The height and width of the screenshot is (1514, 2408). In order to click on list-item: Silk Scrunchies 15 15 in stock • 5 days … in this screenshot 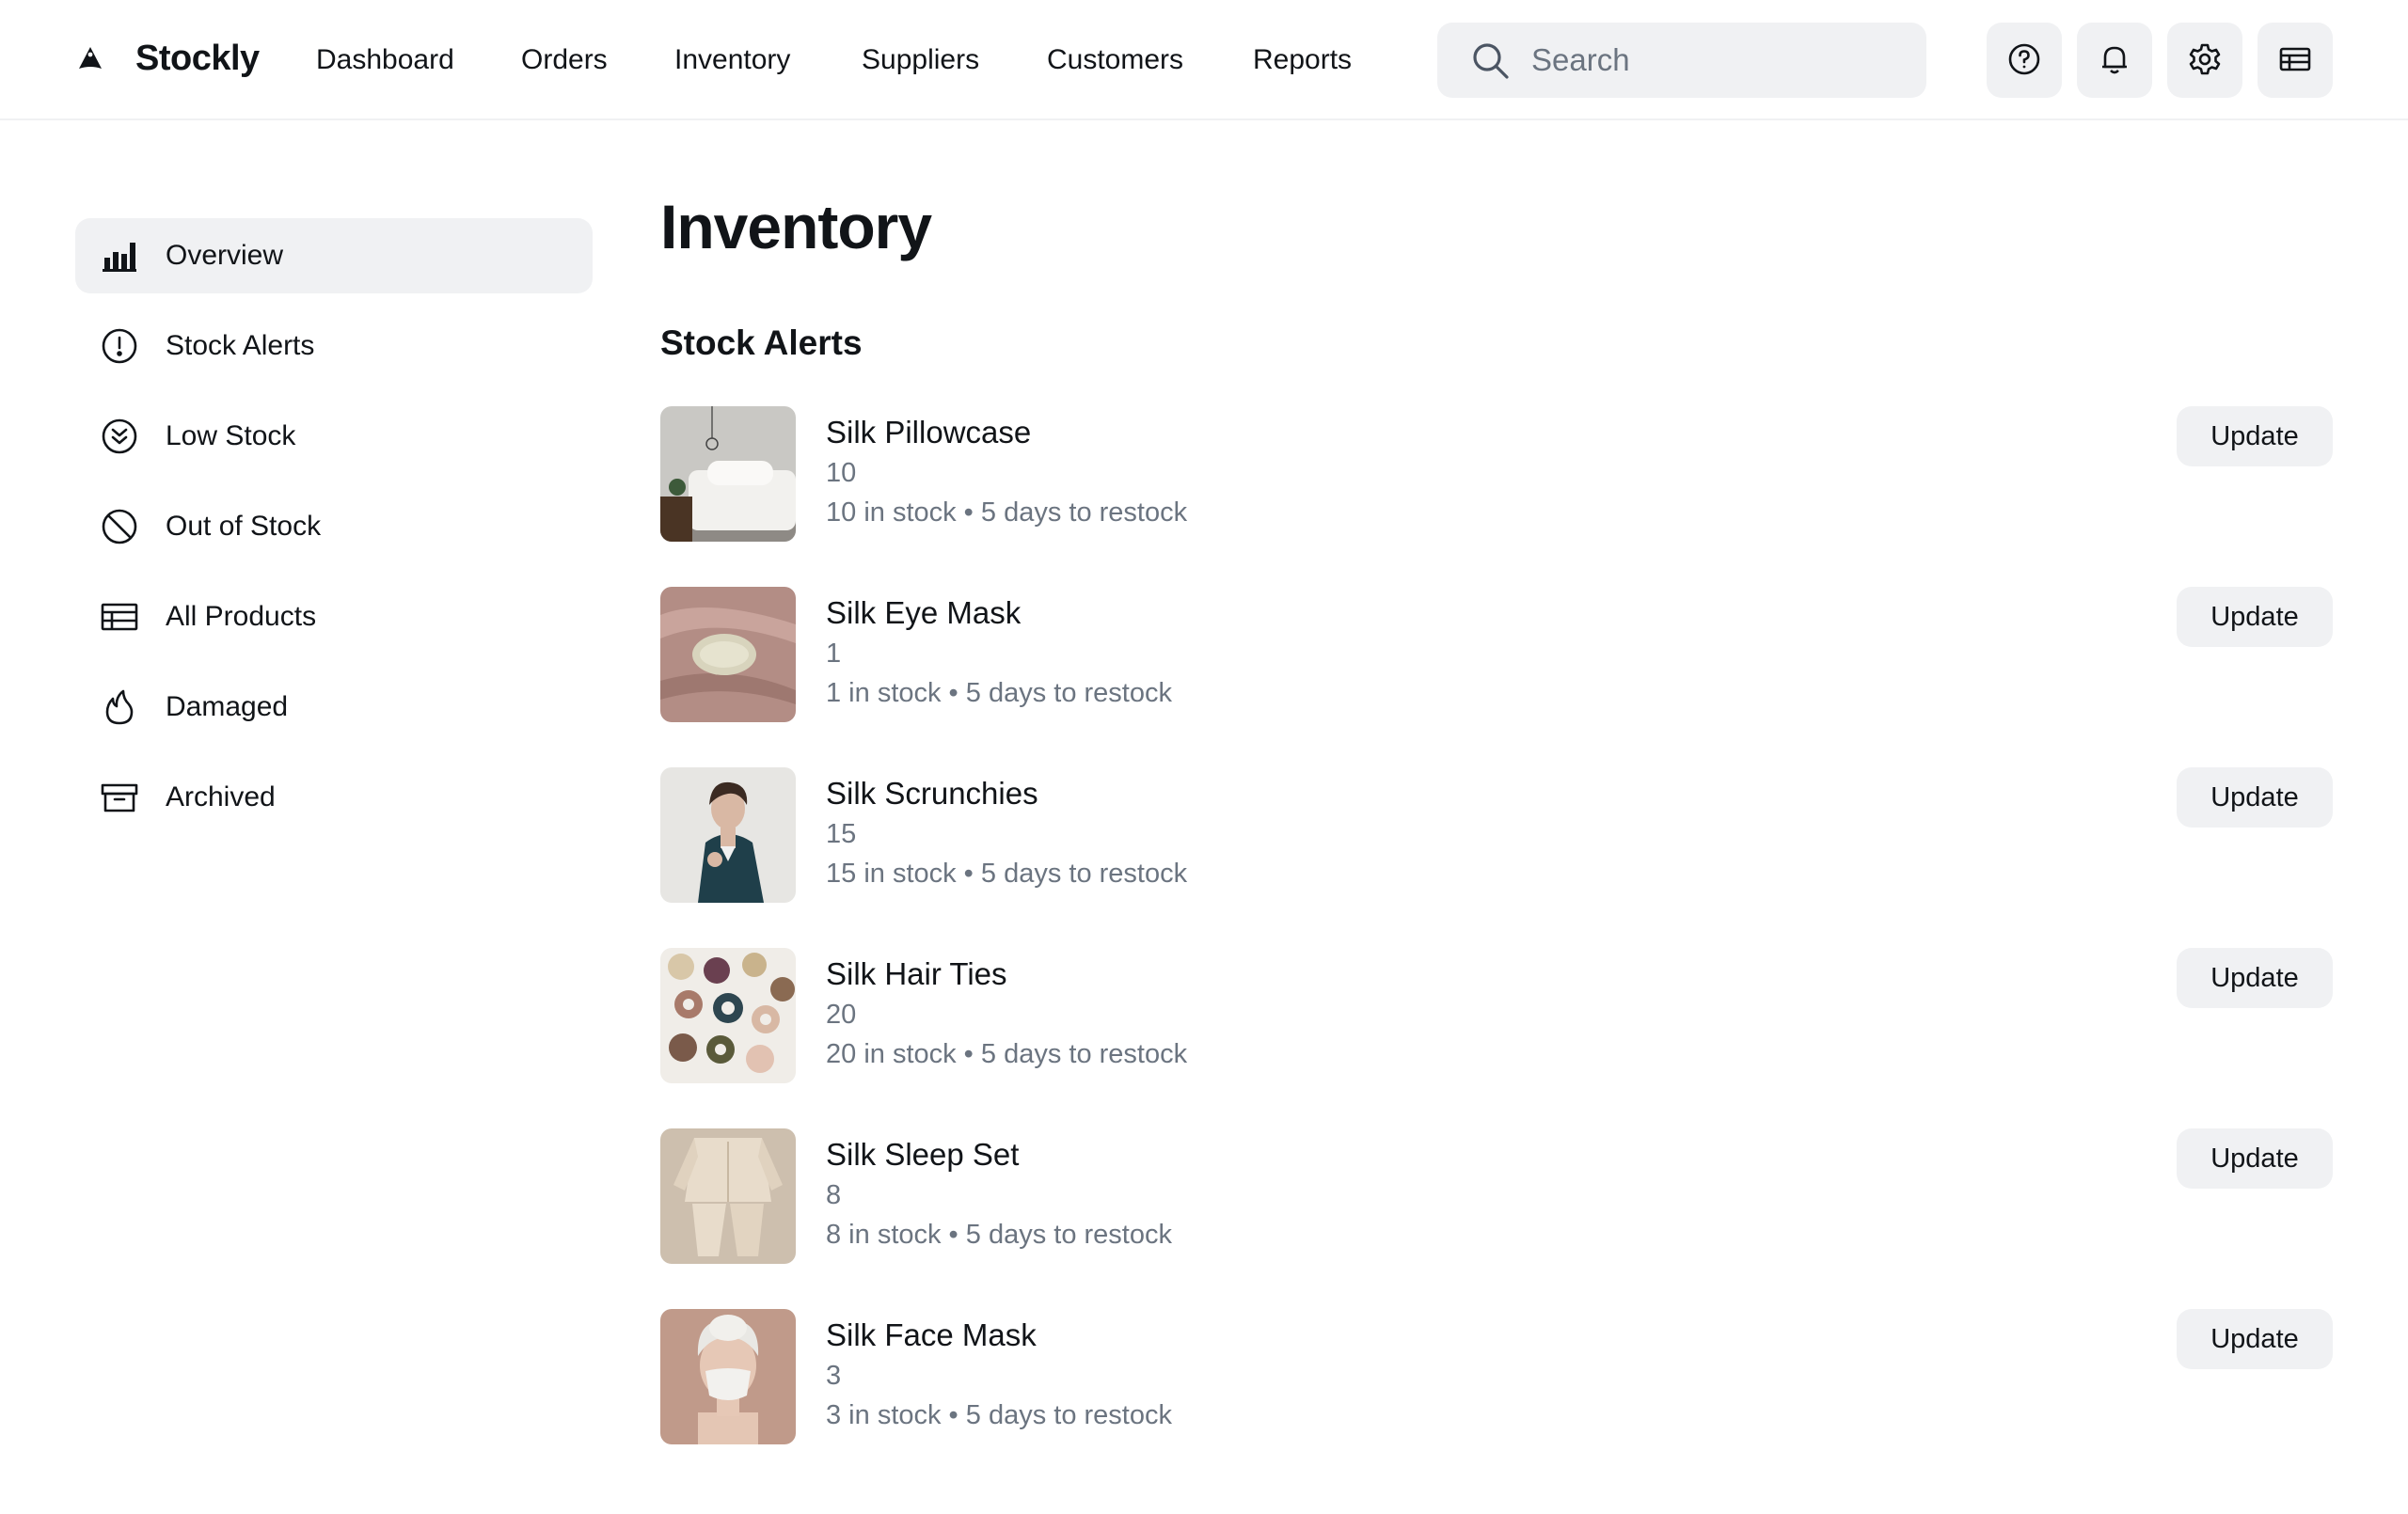, I will do `click(1496, 836)`.